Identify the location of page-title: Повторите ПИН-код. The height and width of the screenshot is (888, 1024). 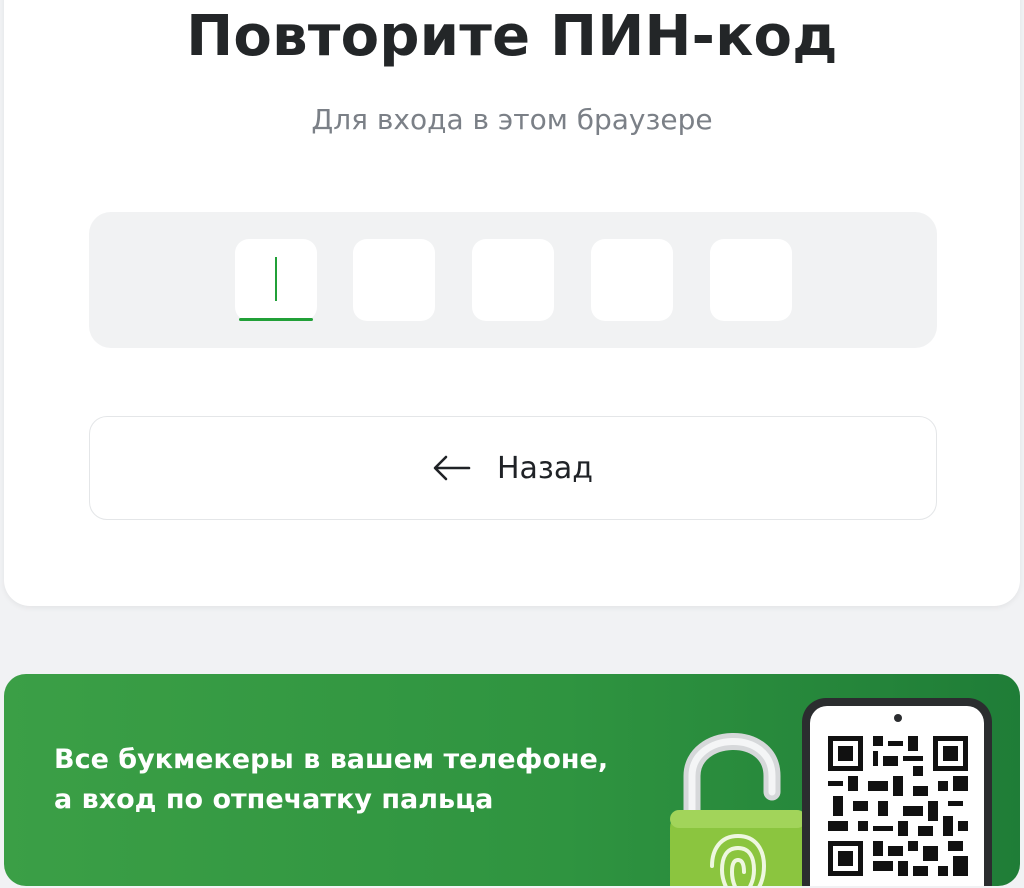
(512, 36).